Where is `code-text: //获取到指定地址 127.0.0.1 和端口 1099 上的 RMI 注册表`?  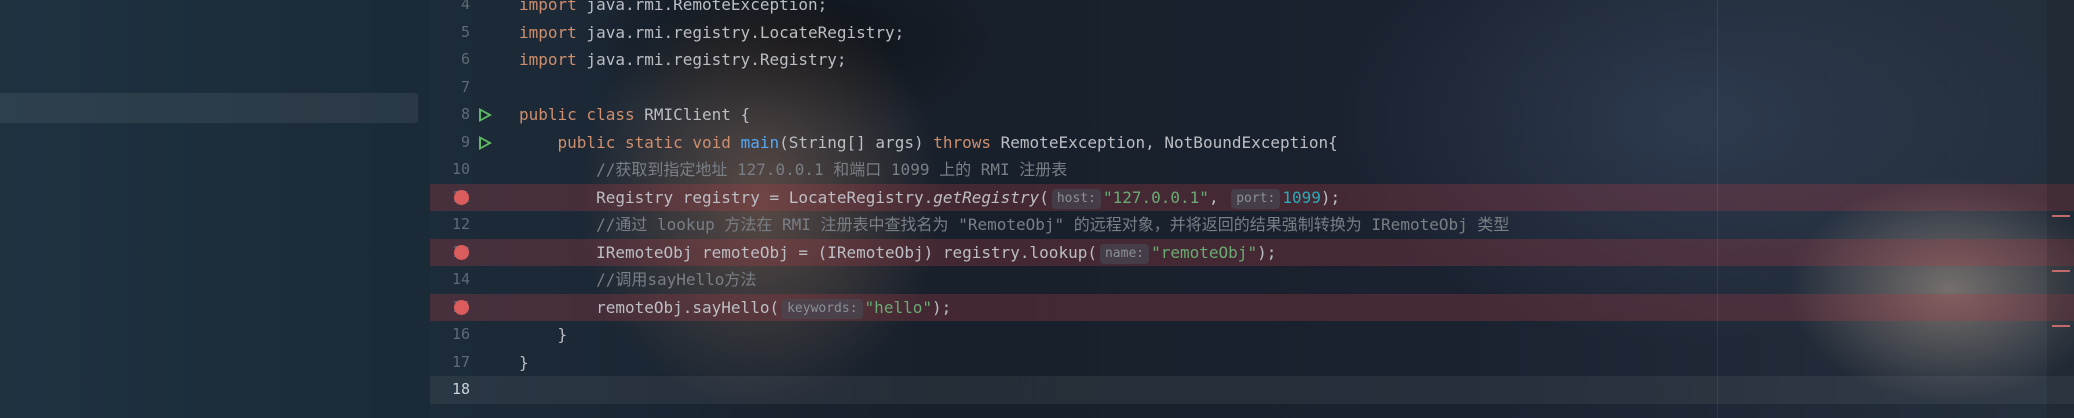
code-text: //获取到指定地址 127.0.0.1 和端口 1099 上的 RMI 注册表 is located at coordinates (793, 170).